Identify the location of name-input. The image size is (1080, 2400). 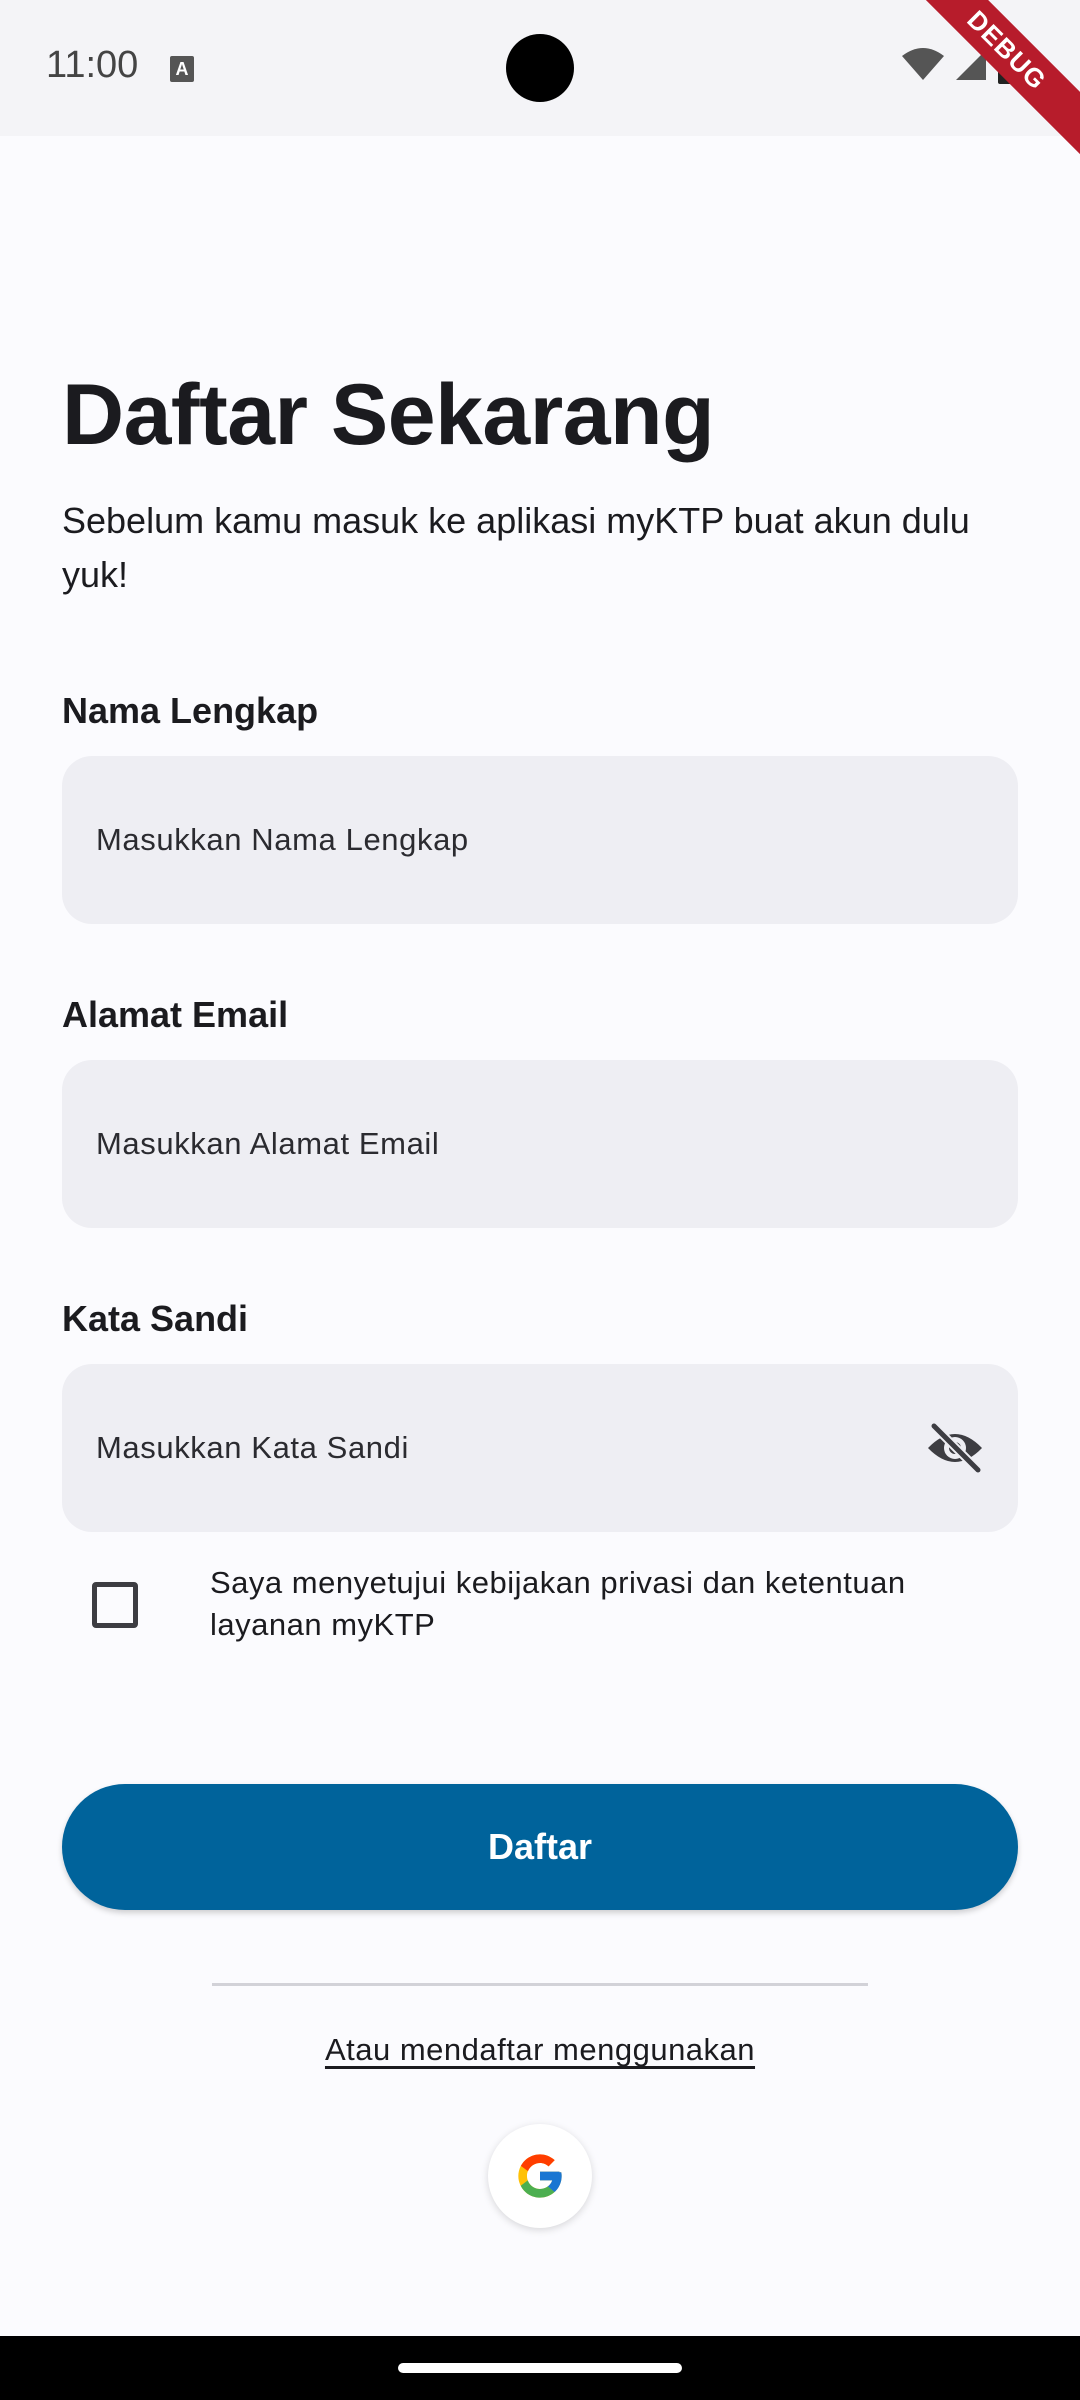
(540, 840).